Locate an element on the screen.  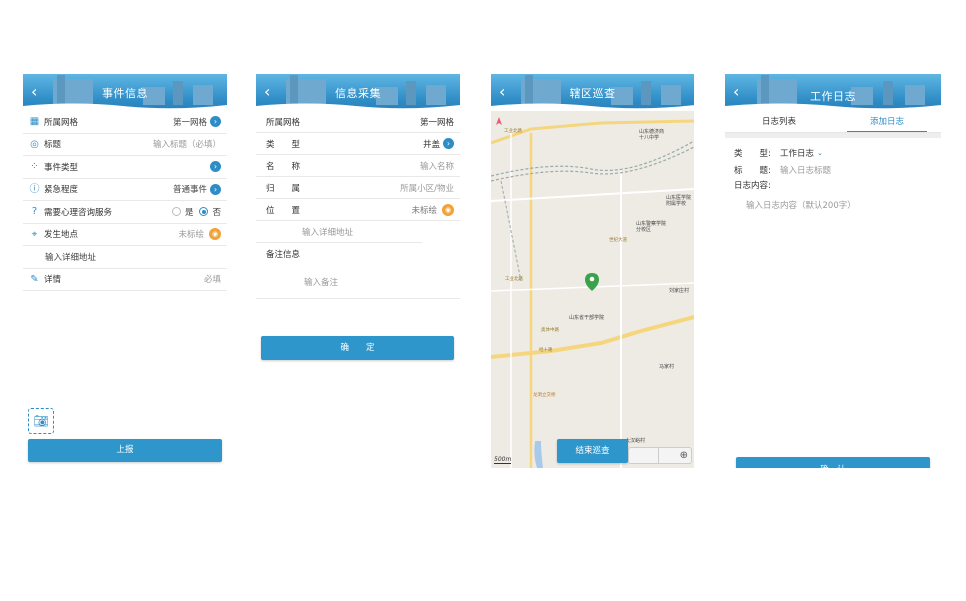
position-row: 位 置 未标绘 ◉ is located at coordinates (358, 210).